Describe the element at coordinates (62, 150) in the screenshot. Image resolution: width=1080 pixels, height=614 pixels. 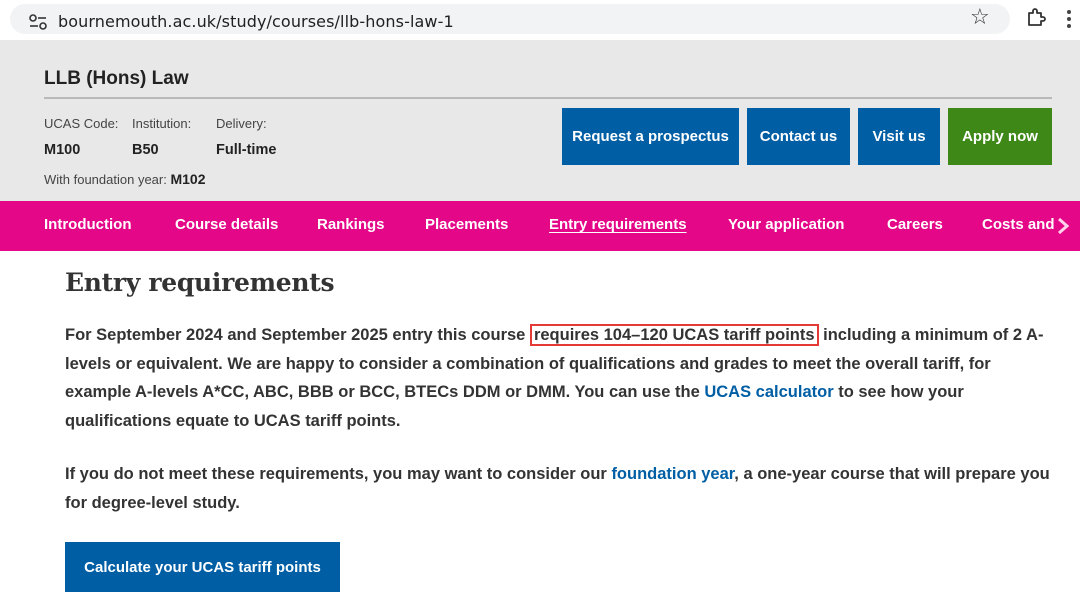
I see `ucas-code-value: M100` at that location.